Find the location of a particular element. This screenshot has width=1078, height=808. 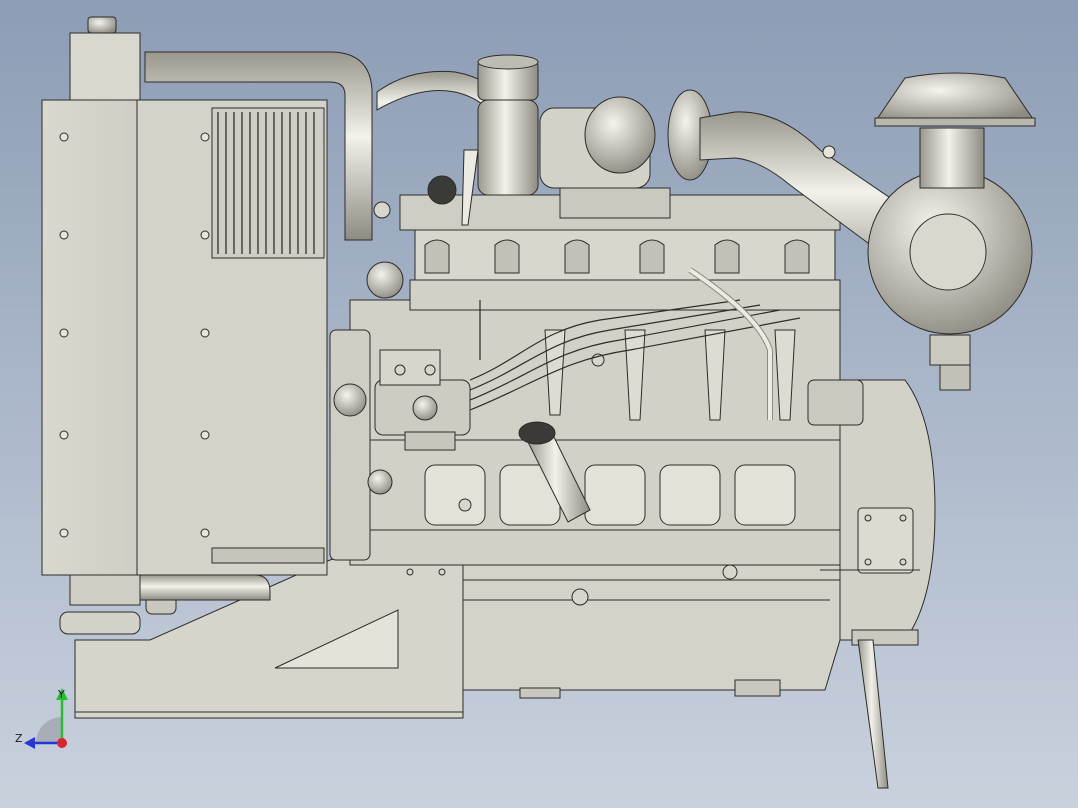

lower-coolant-hose is located at coordinates (205, 587).